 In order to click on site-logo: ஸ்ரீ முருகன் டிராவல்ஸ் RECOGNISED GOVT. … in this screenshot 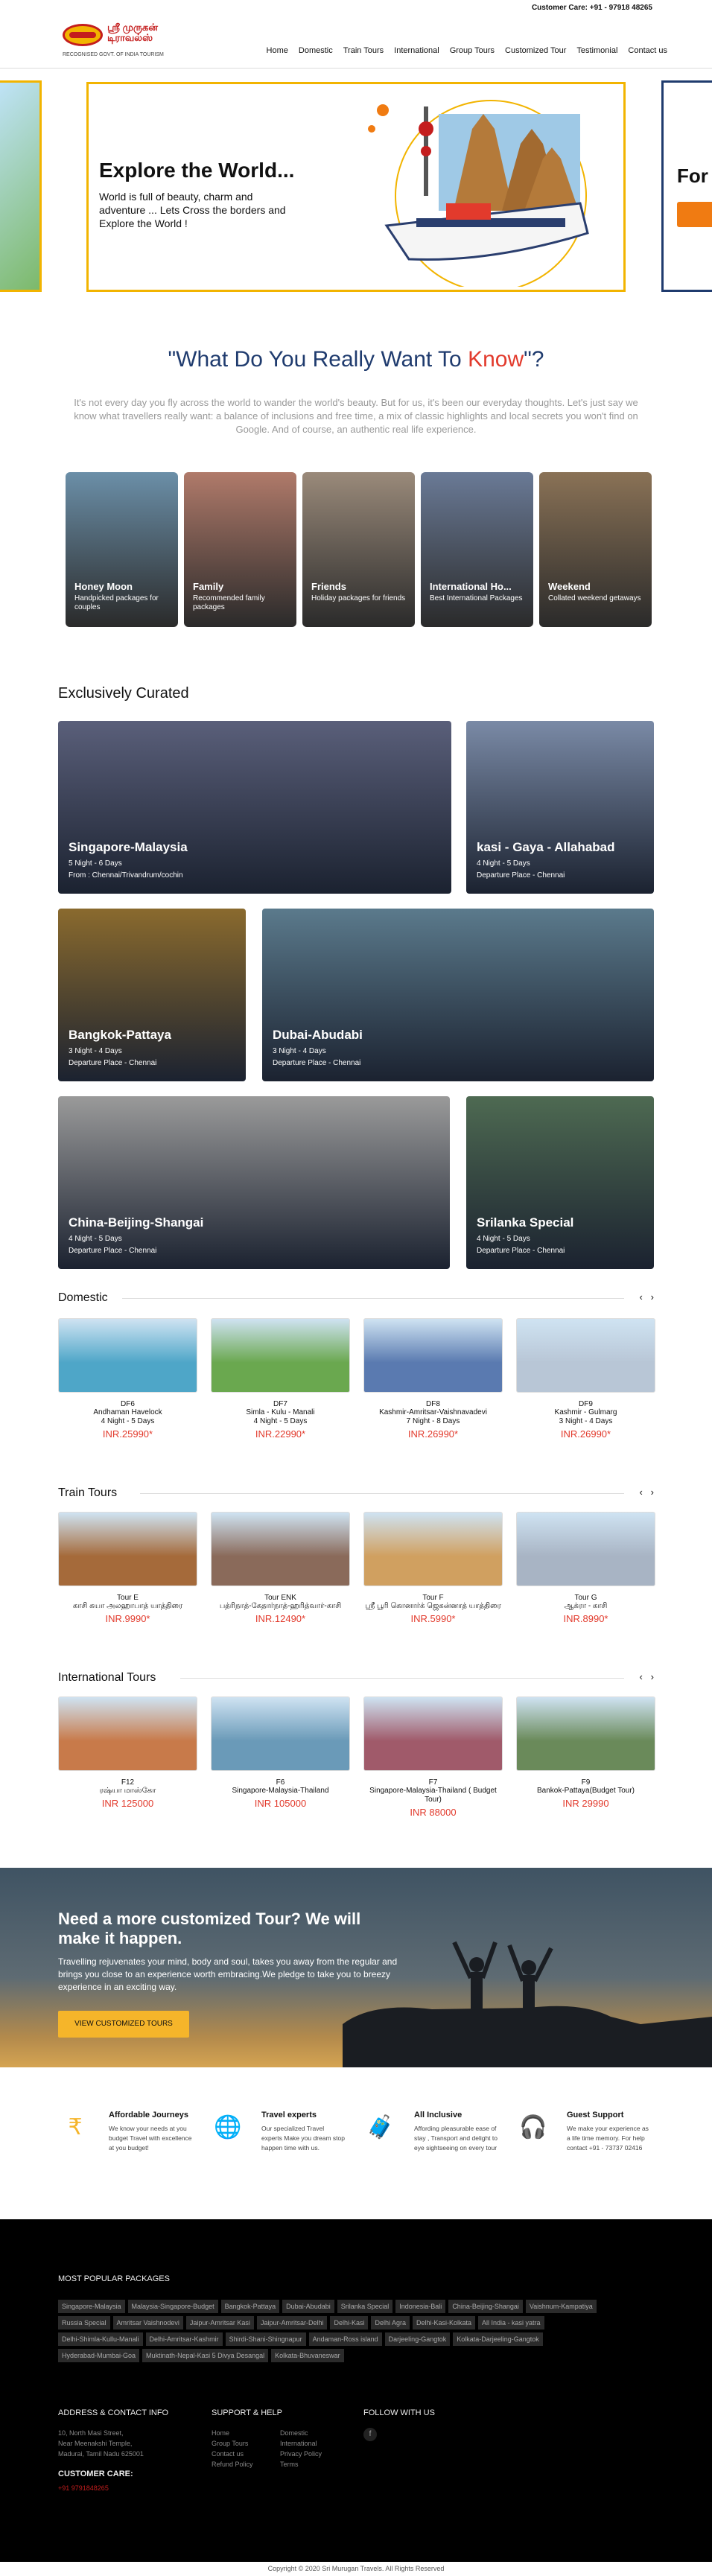, I will do `click(117, 42)`.